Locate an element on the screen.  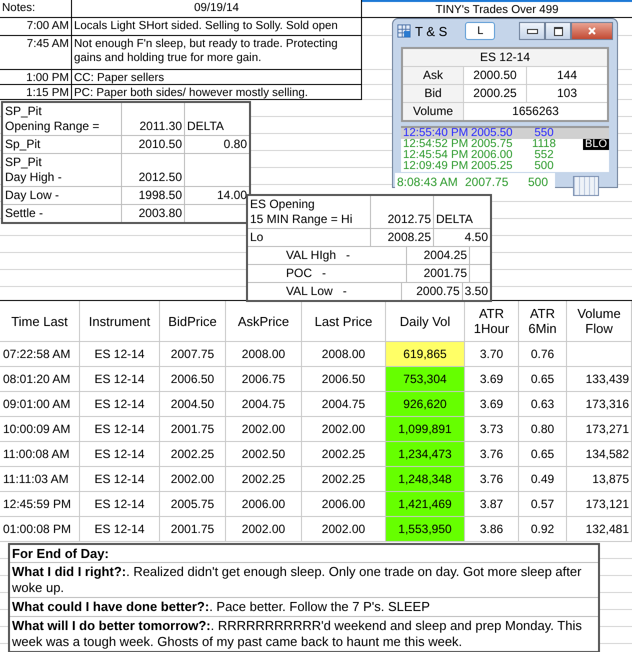
table-cell: 0.57 is located at coordinates (543, 504).